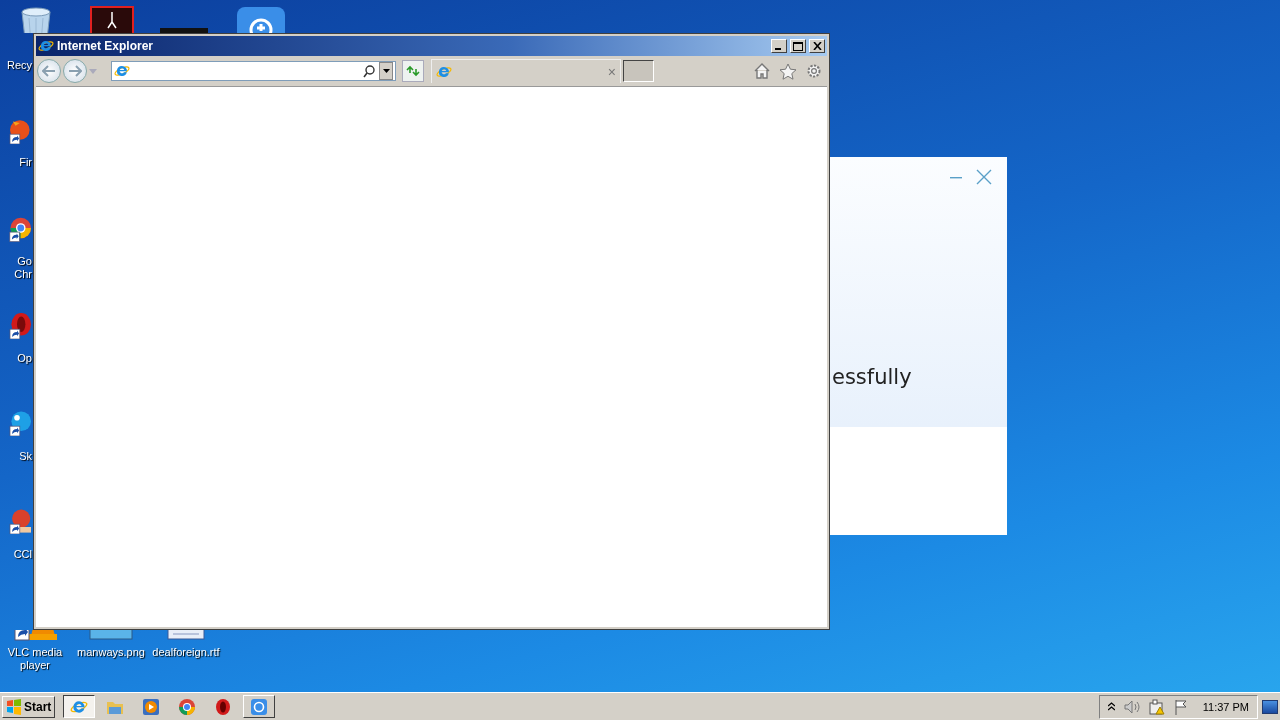 The height and width of the screenshot is (720, 1280). What do you see at coordinates (1156, 706) in the screenshot?
I see `network-warning-icon` at bounding box center [1156, 706].